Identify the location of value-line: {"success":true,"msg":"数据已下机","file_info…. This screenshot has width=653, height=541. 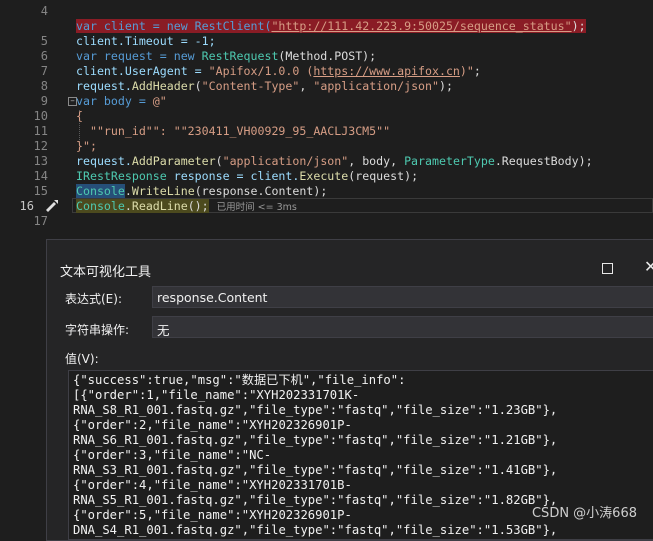
(239, 380).